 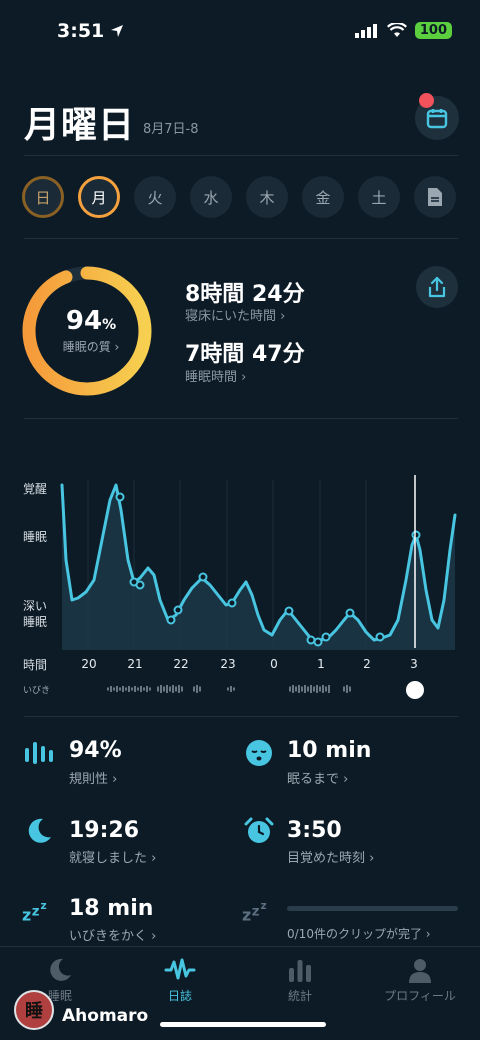 I want to click on tab-profile: プロフィール, so click(x=420, y=980).